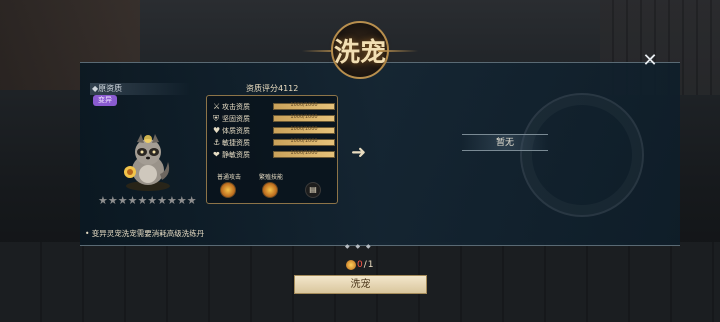 Image resolution: width=720 pixels, height=322 pixels. Describe the element at coordinates (140, 89) in the screenshot. I see `origin-aptitude-label: ◆原资质` at that location.